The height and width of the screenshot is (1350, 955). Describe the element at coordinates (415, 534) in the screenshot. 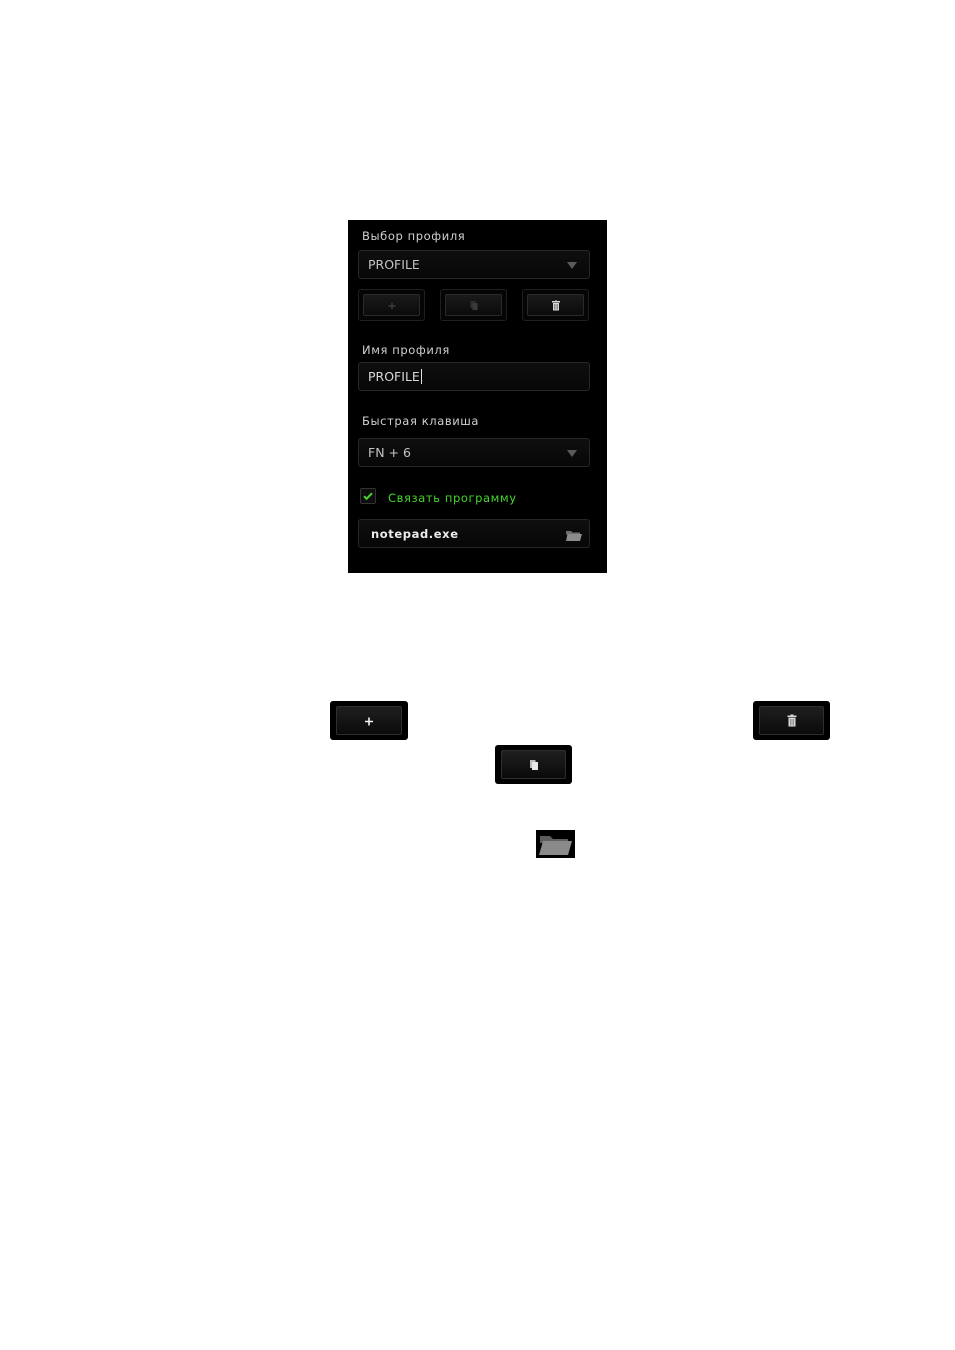

I see `program-path-value: notepad.exe` at that location.